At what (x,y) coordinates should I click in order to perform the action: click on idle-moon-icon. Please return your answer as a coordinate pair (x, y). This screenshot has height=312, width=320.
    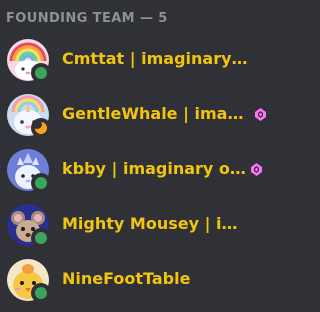
    Looking at the image, I should click on (41, 128).